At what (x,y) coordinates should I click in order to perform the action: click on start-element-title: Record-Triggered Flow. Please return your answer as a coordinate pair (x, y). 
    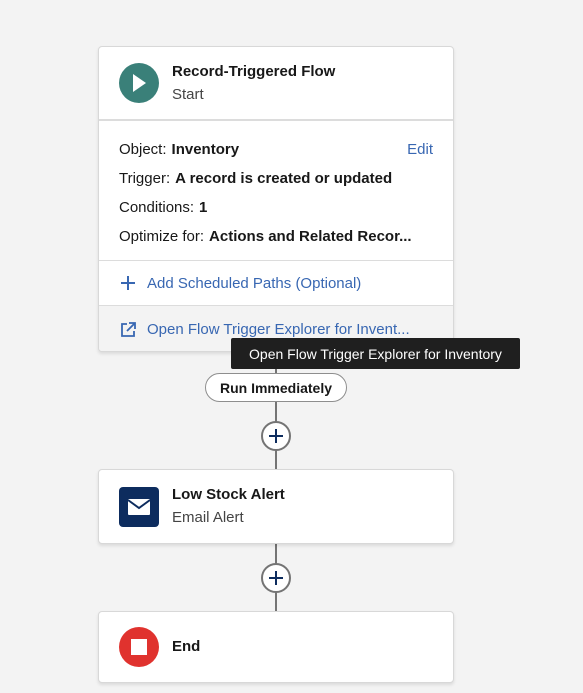
    Looking at the image, I should click on (254, 71).